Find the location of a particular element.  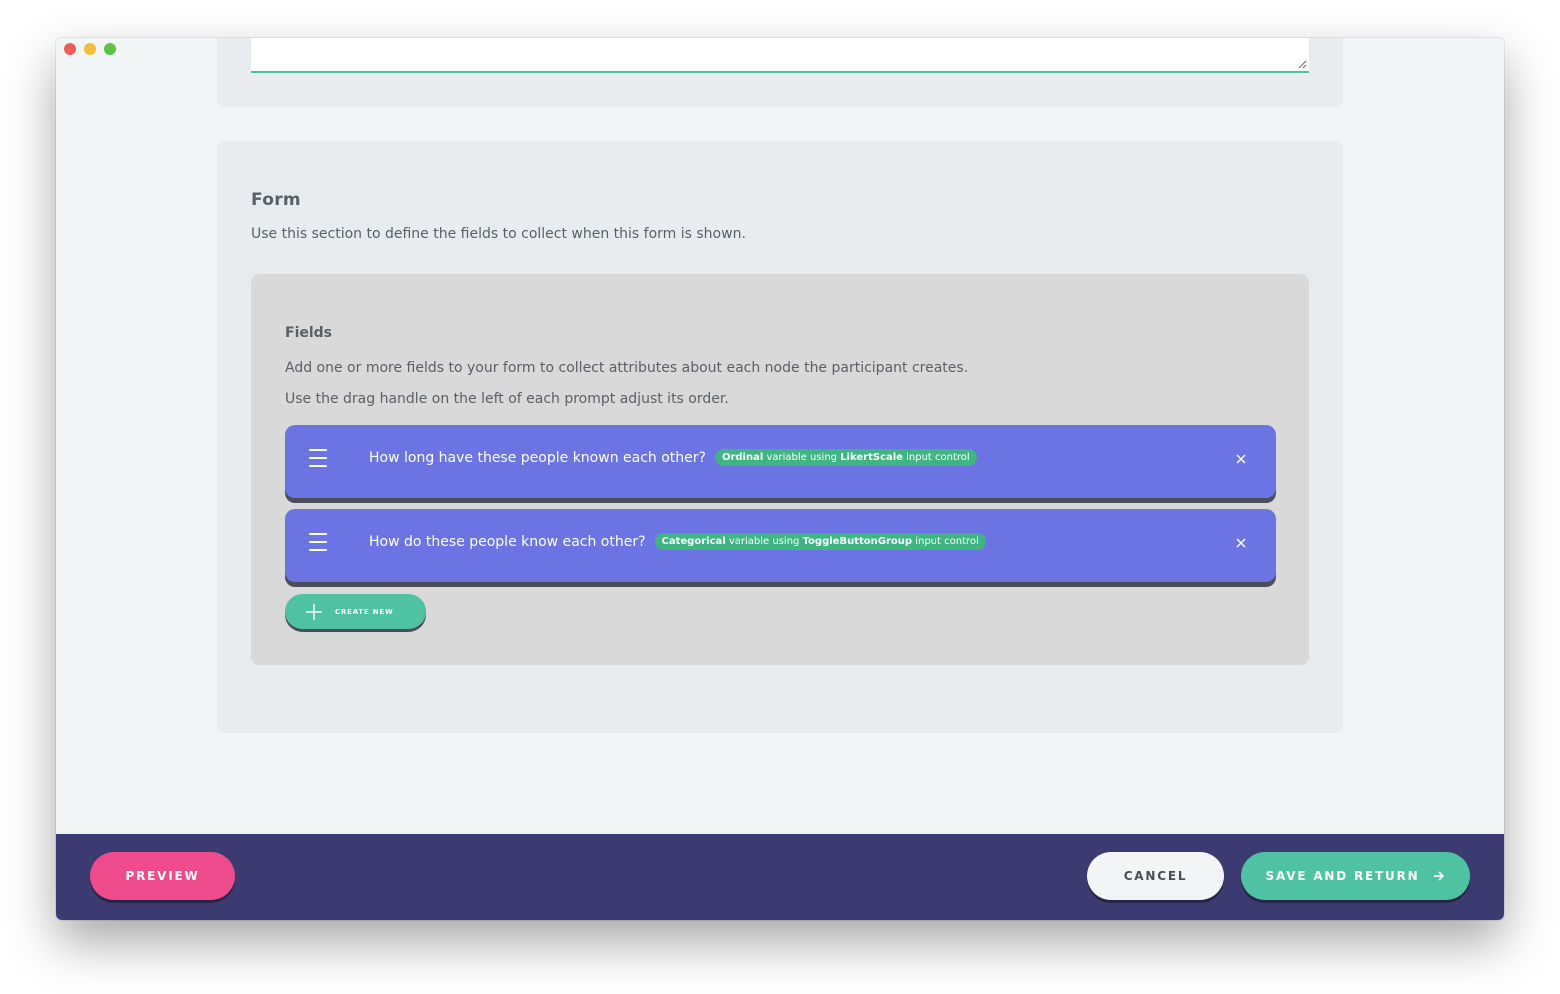

variable-type: Categorical is located at coordinates (693, 541).